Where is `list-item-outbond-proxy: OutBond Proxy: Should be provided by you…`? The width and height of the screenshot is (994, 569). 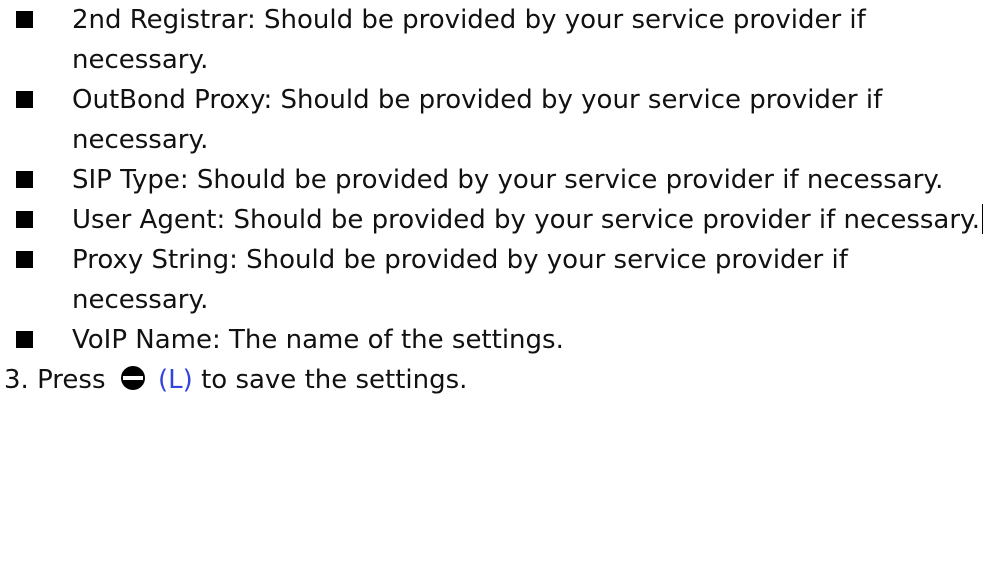 list-item-outbond-proxy: OutBond Proxy: Should be provided by you… is located at coordinates (497, 120).